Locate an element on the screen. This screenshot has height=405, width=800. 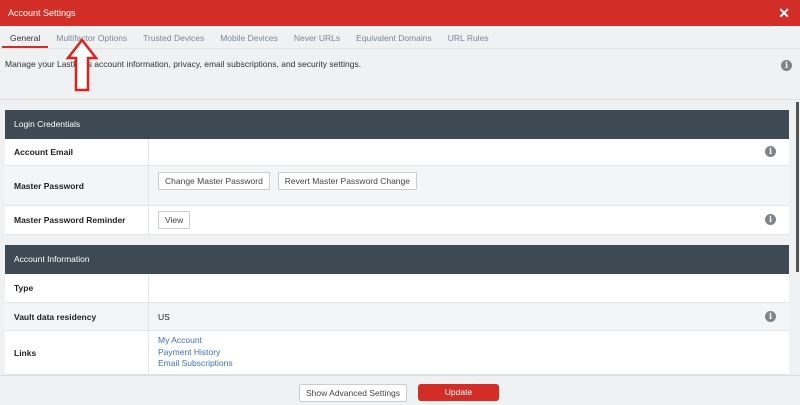
view-reminder-button: View is located at coordinates (174, 220).